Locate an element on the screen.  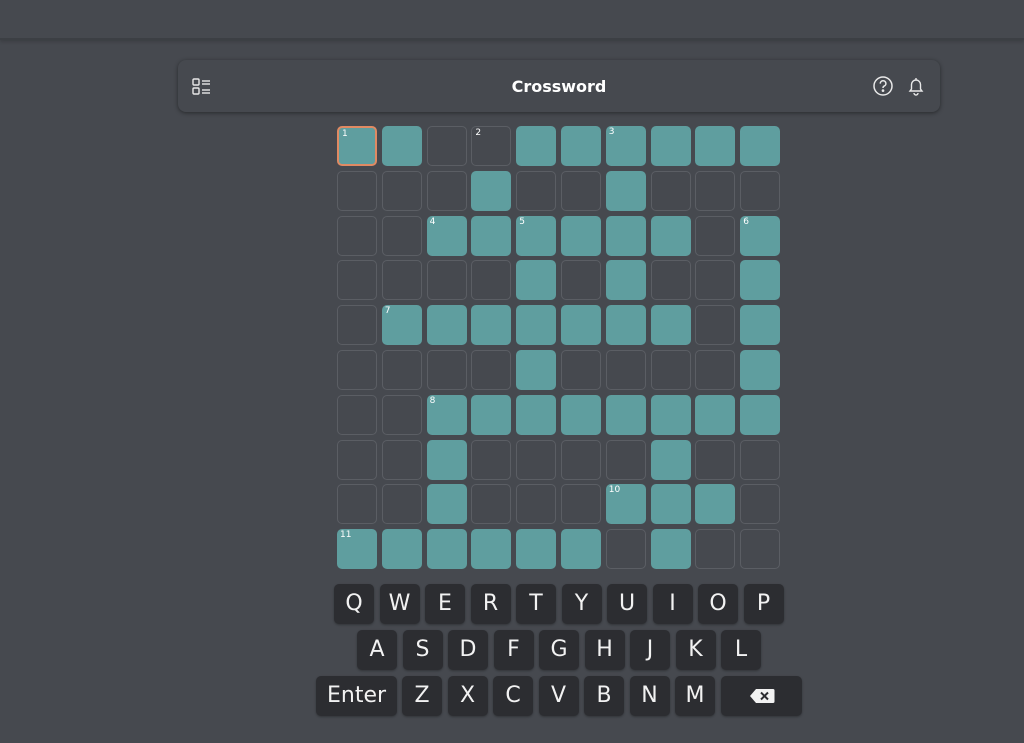
crossword-header: Crossword is located at coordinates (559, 86).